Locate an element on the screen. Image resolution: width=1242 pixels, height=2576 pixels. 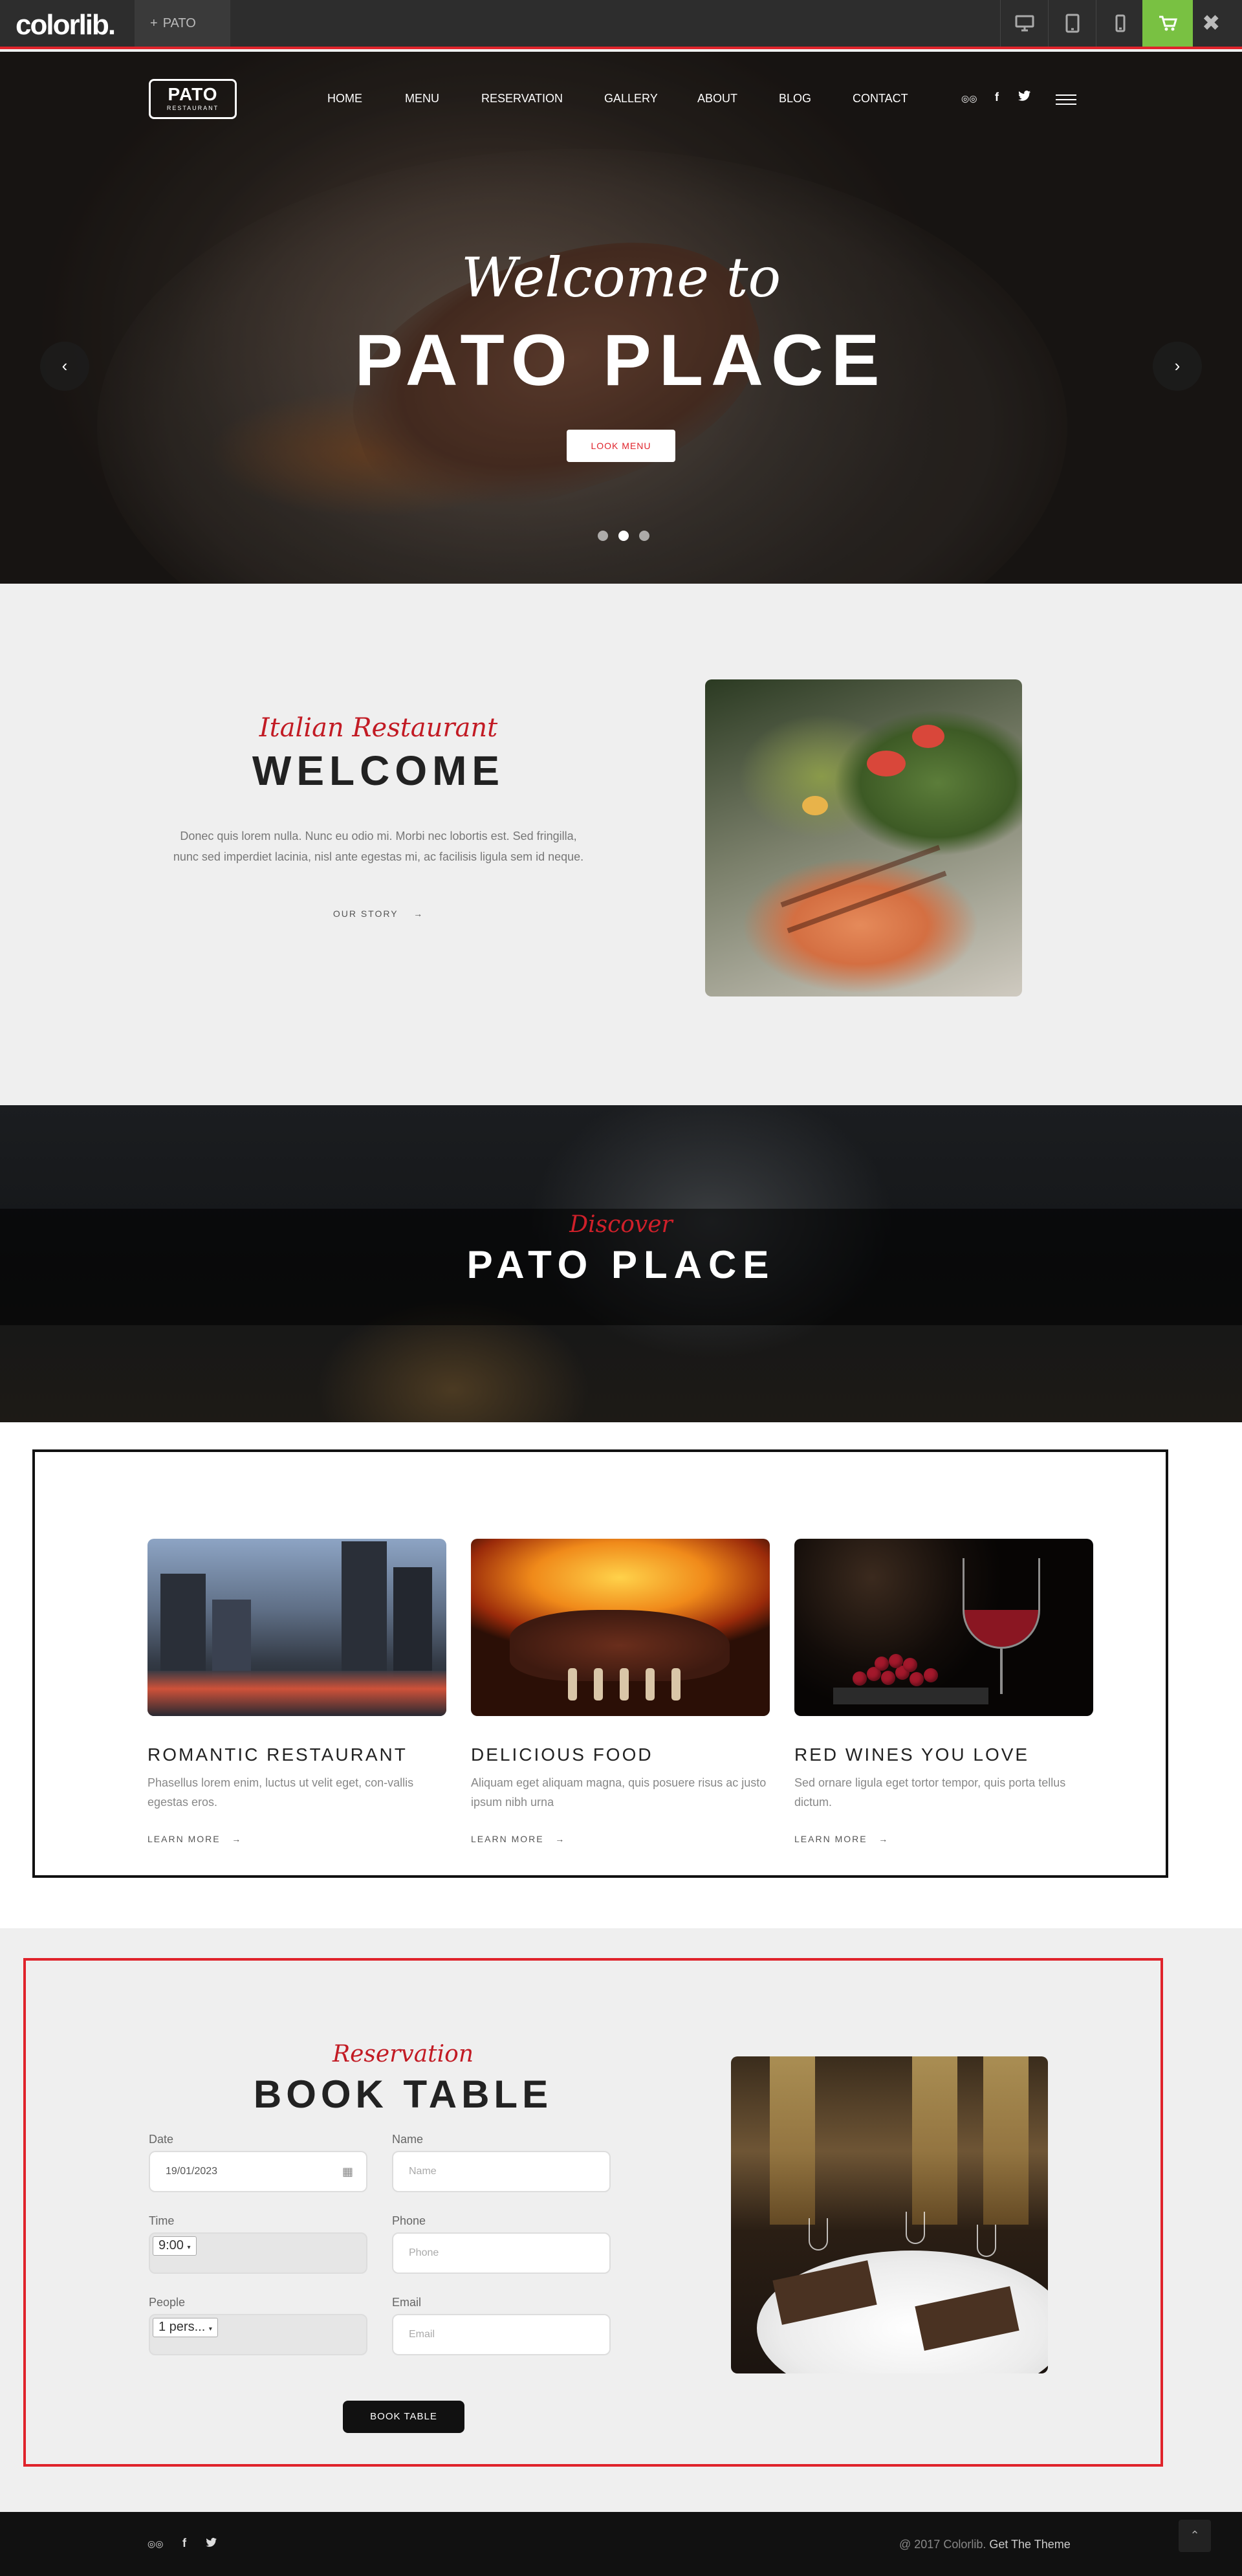
site-logo: PATO RESTAURANT is located at coordinates (193, 99).